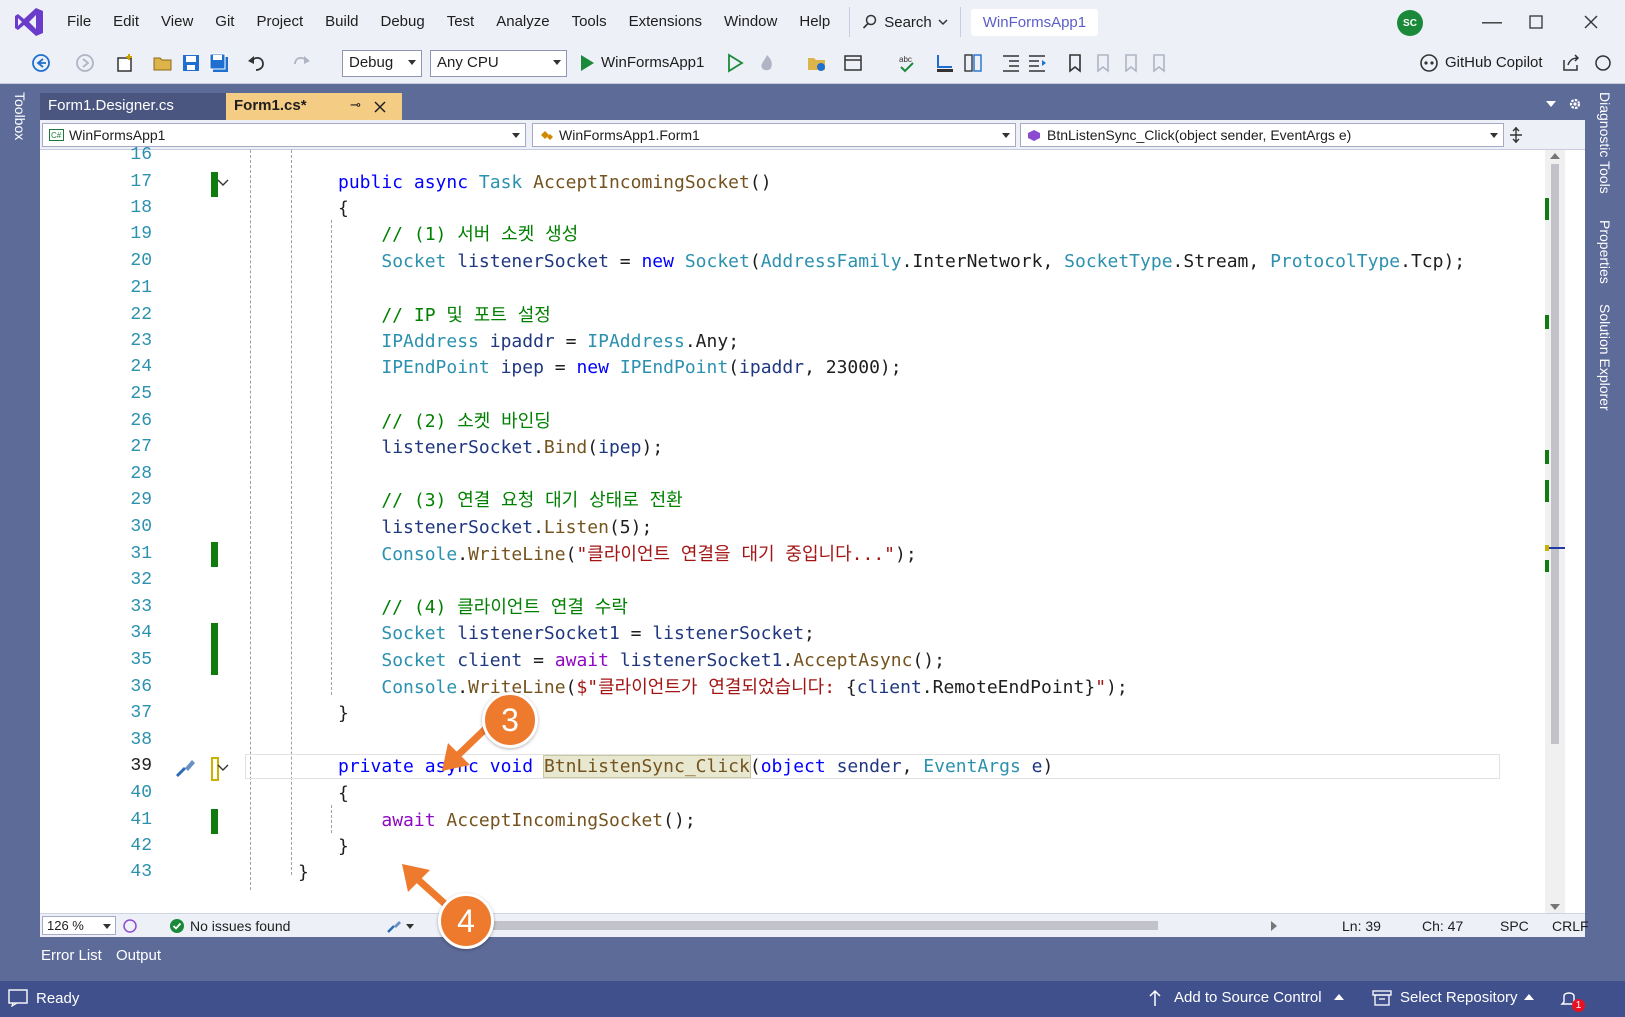 The width and height of the screenshot is (1625, 1017). What do you see at coordinates (126, 22) in the screenshot?
I see `menu-edit: Edit` at bounding box center [126, 22].